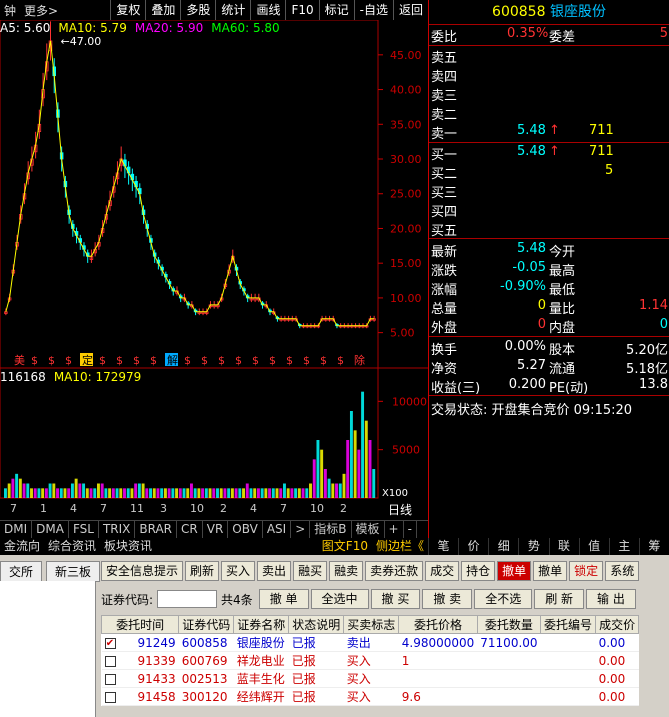  Describe the element at coordinates (10, 10) in the screenshot. I see `period-label: 钟` at that location.